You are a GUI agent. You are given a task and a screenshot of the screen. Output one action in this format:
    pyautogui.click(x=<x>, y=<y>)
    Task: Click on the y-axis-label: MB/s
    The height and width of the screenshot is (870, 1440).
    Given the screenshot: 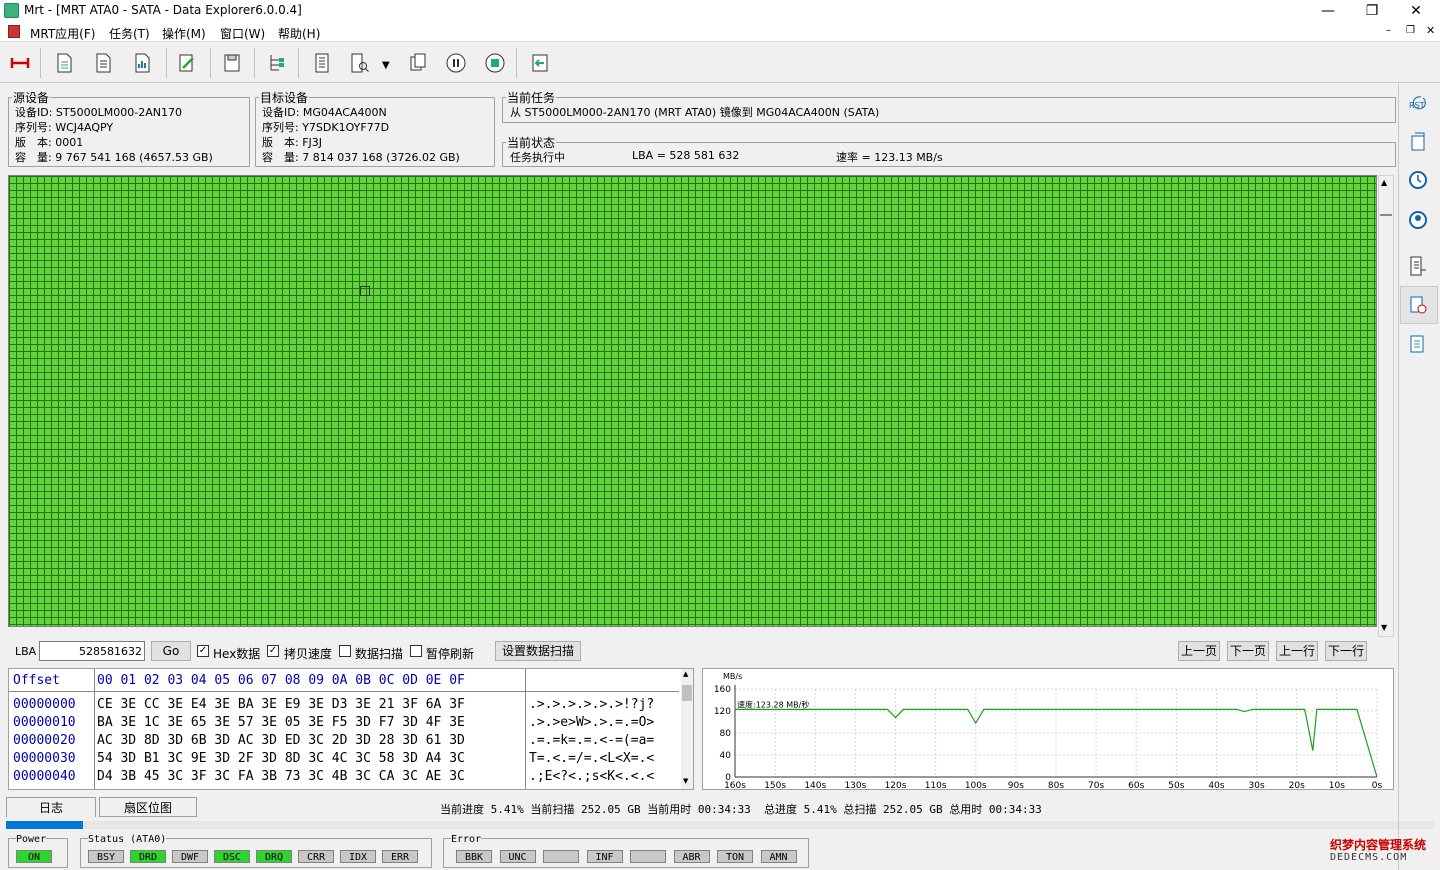 What is the action you would take?
    pyautogui.click(x=732, y=676)
    